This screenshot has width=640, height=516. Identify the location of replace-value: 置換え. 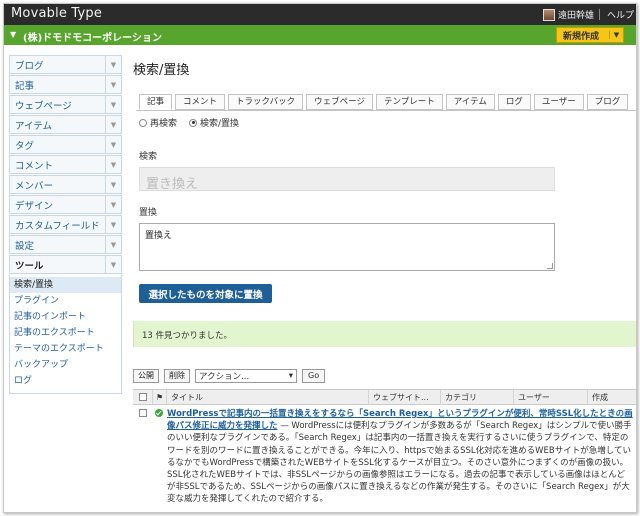
(159, 236).